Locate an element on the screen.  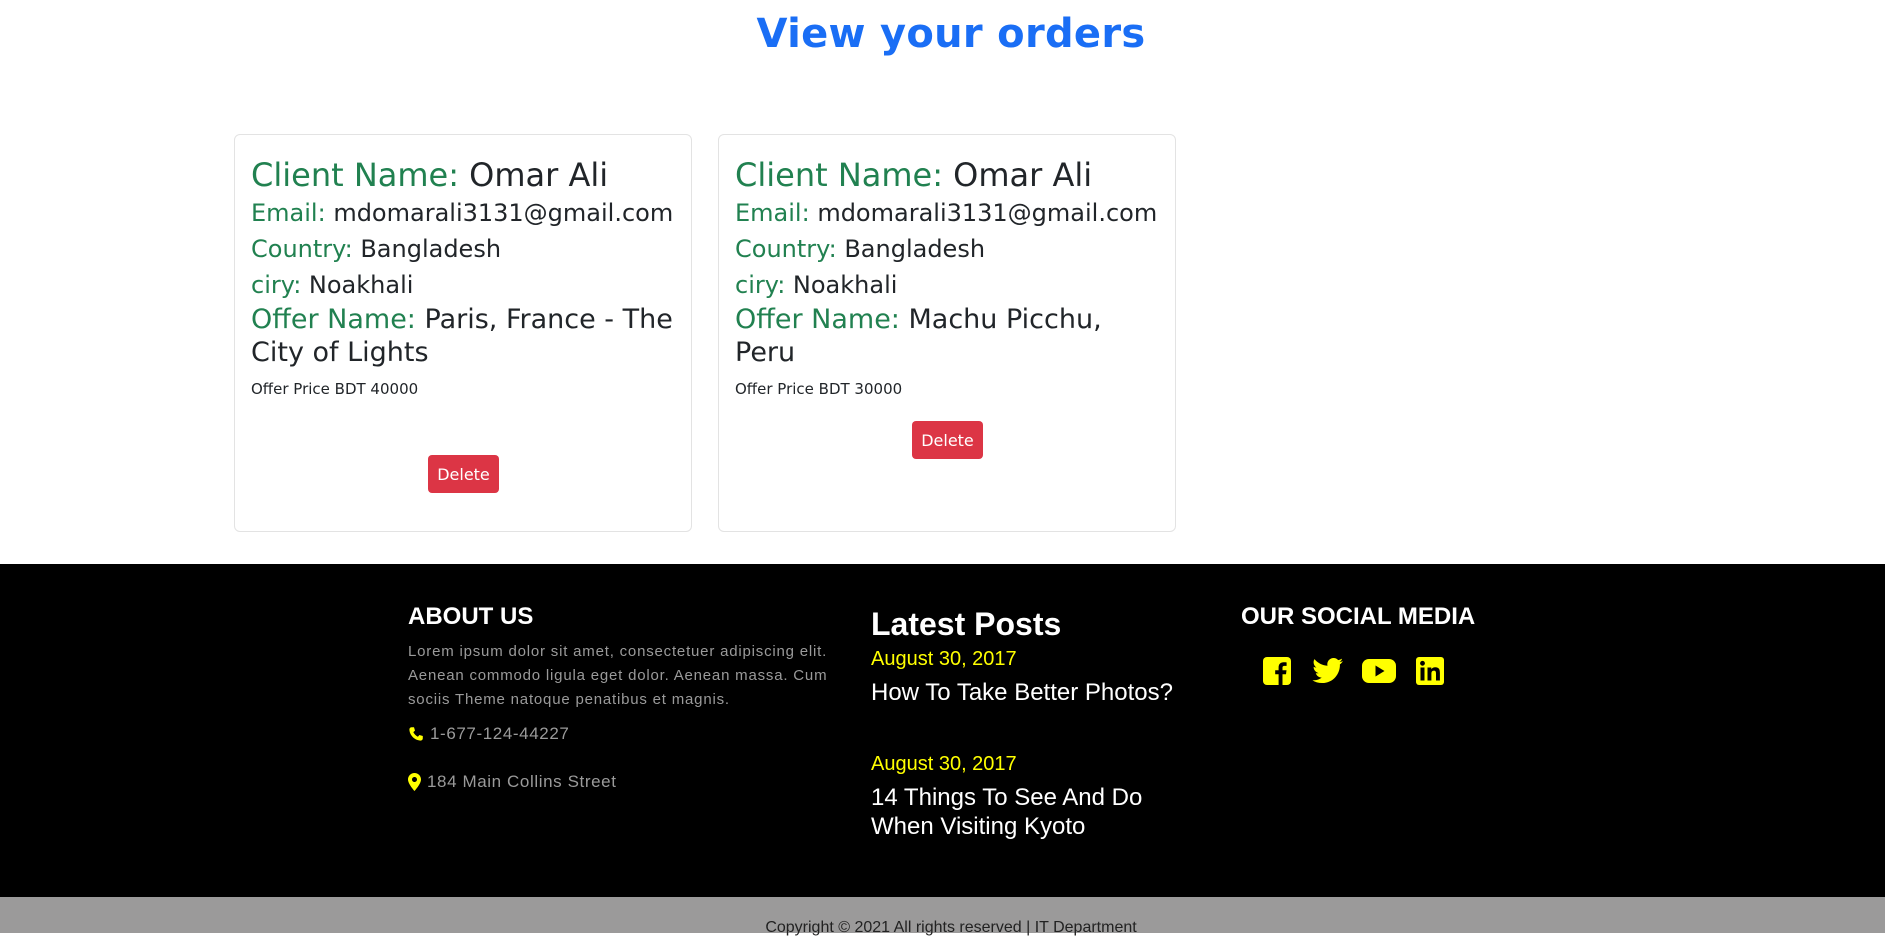
phone-number: 1-677-124-44227 is located at coordinates (499, 734).